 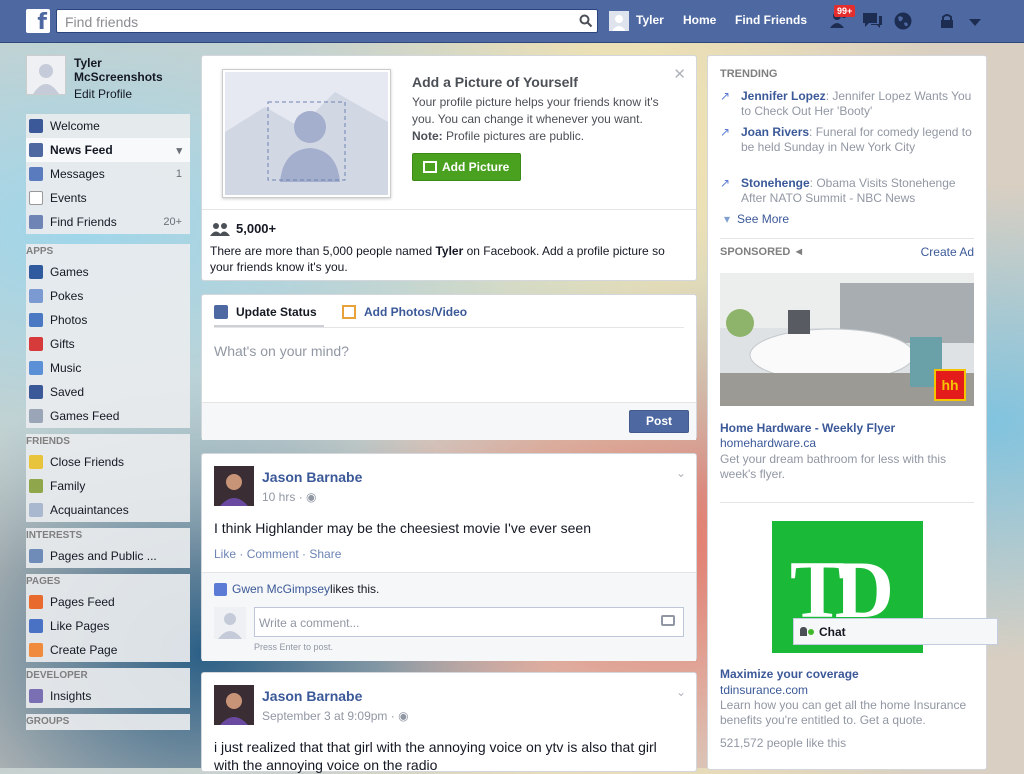 I want to click on facebook-logo: f, so click(x=38, y=21).